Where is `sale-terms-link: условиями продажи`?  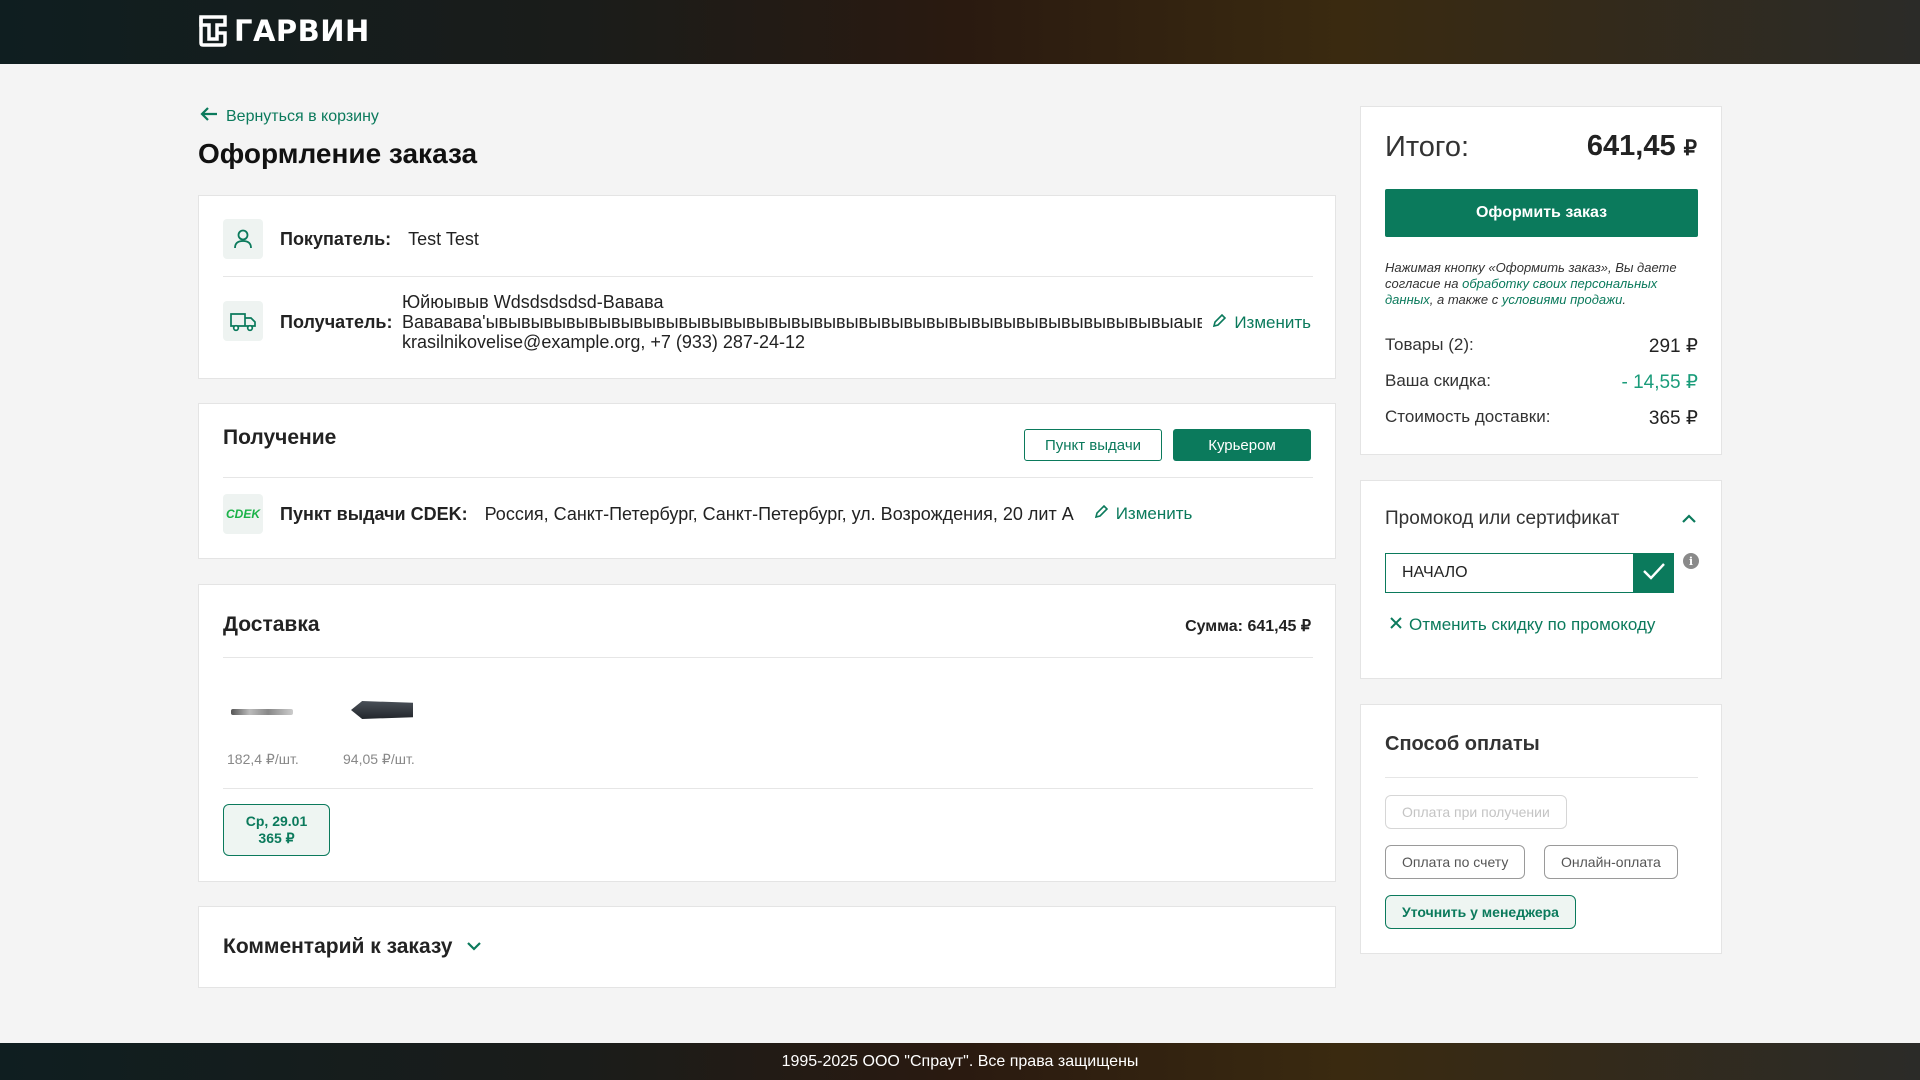
sale-terms-link: условиями продажи is located at coordinates (1562, 299).